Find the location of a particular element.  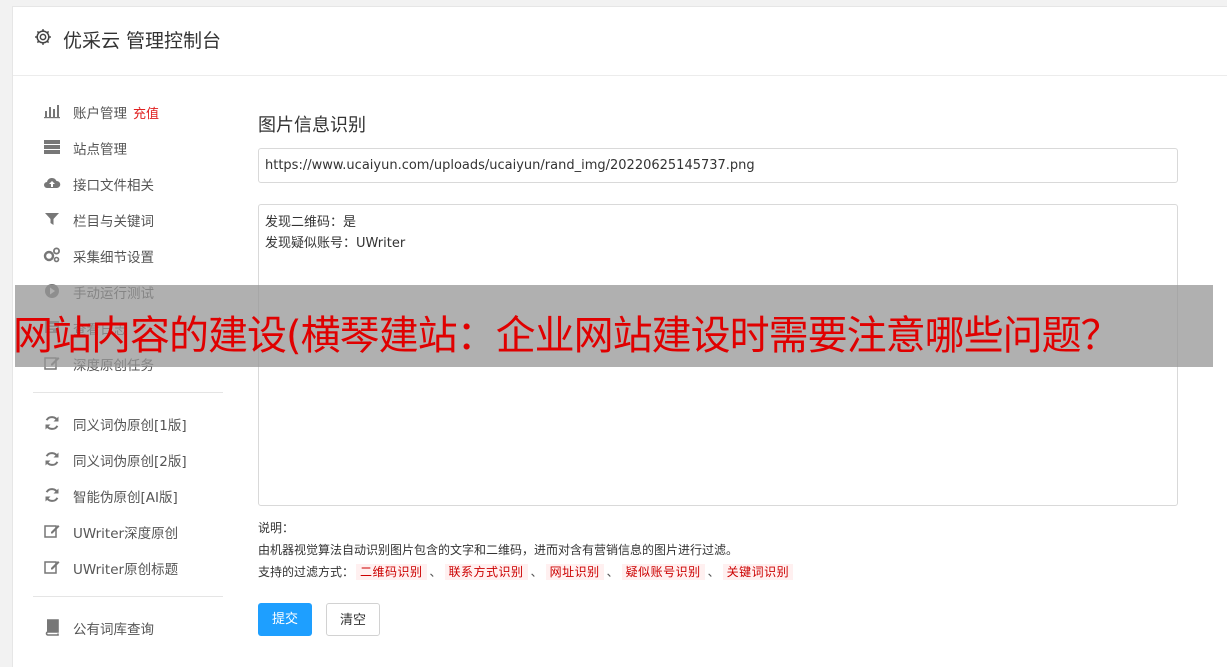

description-label: 说明： is located at coordinates (276, 528).